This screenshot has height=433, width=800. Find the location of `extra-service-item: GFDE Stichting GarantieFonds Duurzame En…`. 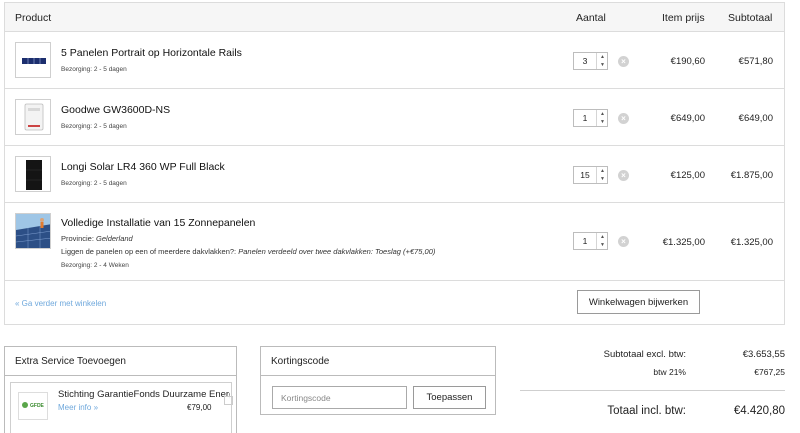

extra-service-item: GFDE Stichting GarantieFonds Duurzame En… is located at coordinates (121, 407).